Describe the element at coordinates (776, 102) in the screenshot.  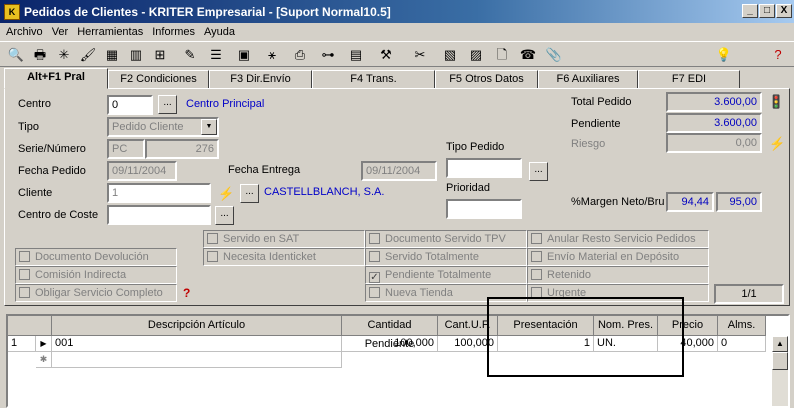
I see `traffic-light-icon: 🚦` at that location.